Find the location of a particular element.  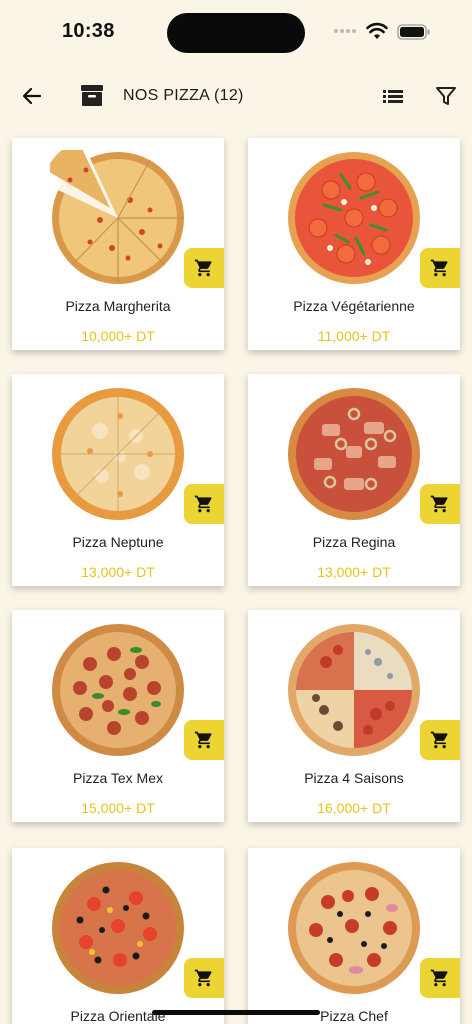

filter-icon is located at coordinates (446, 96).